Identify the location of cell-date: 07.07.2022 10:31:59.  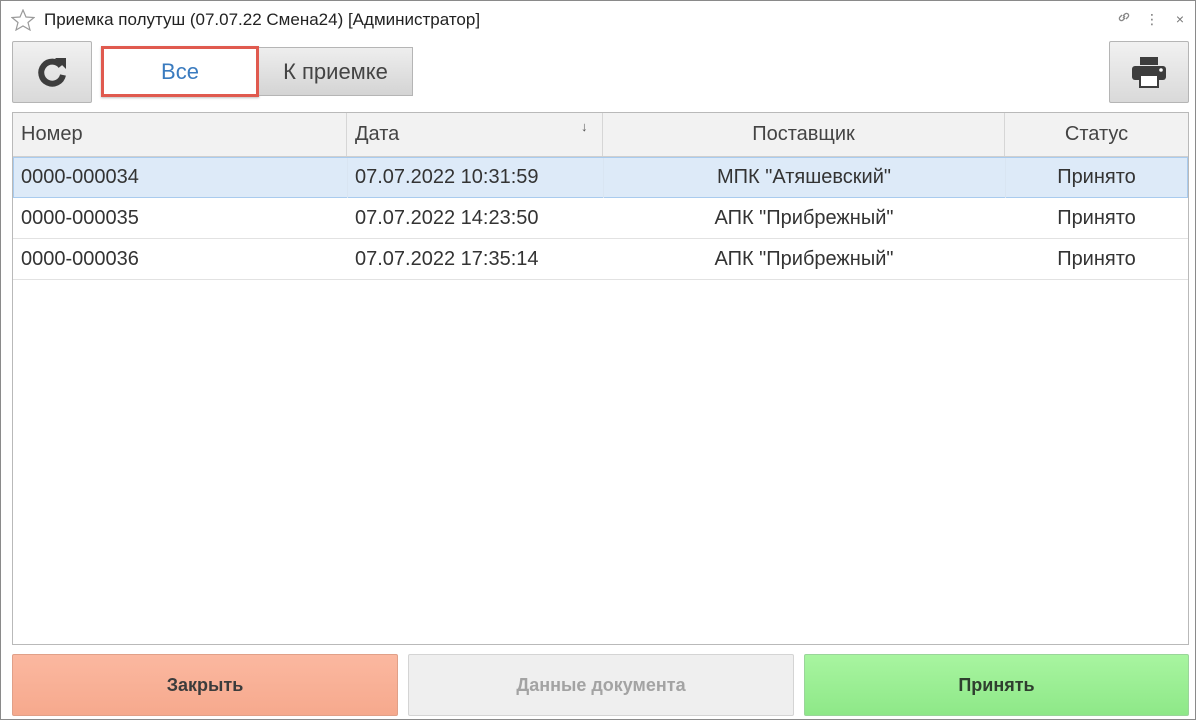
(447, 176).